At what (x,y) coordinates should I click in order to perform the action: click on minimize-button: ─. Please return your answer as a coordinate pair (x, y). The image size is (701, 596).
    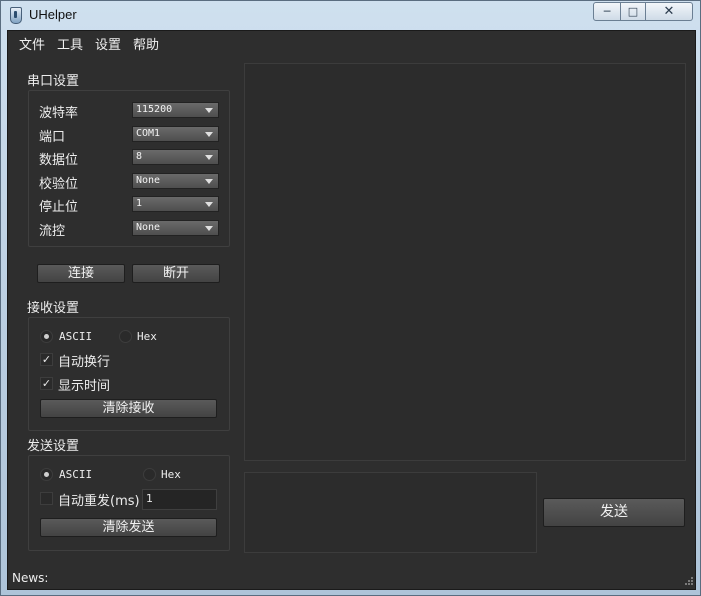
    Looking at the image, I should click on (607, 11).